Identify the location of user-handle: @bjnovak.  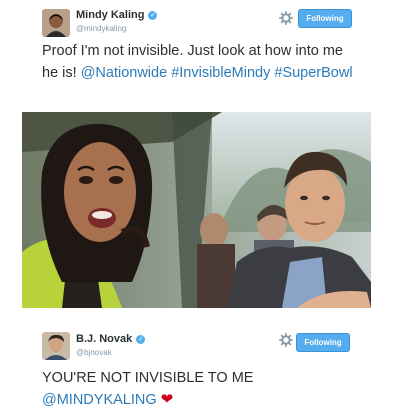
(94, 352).